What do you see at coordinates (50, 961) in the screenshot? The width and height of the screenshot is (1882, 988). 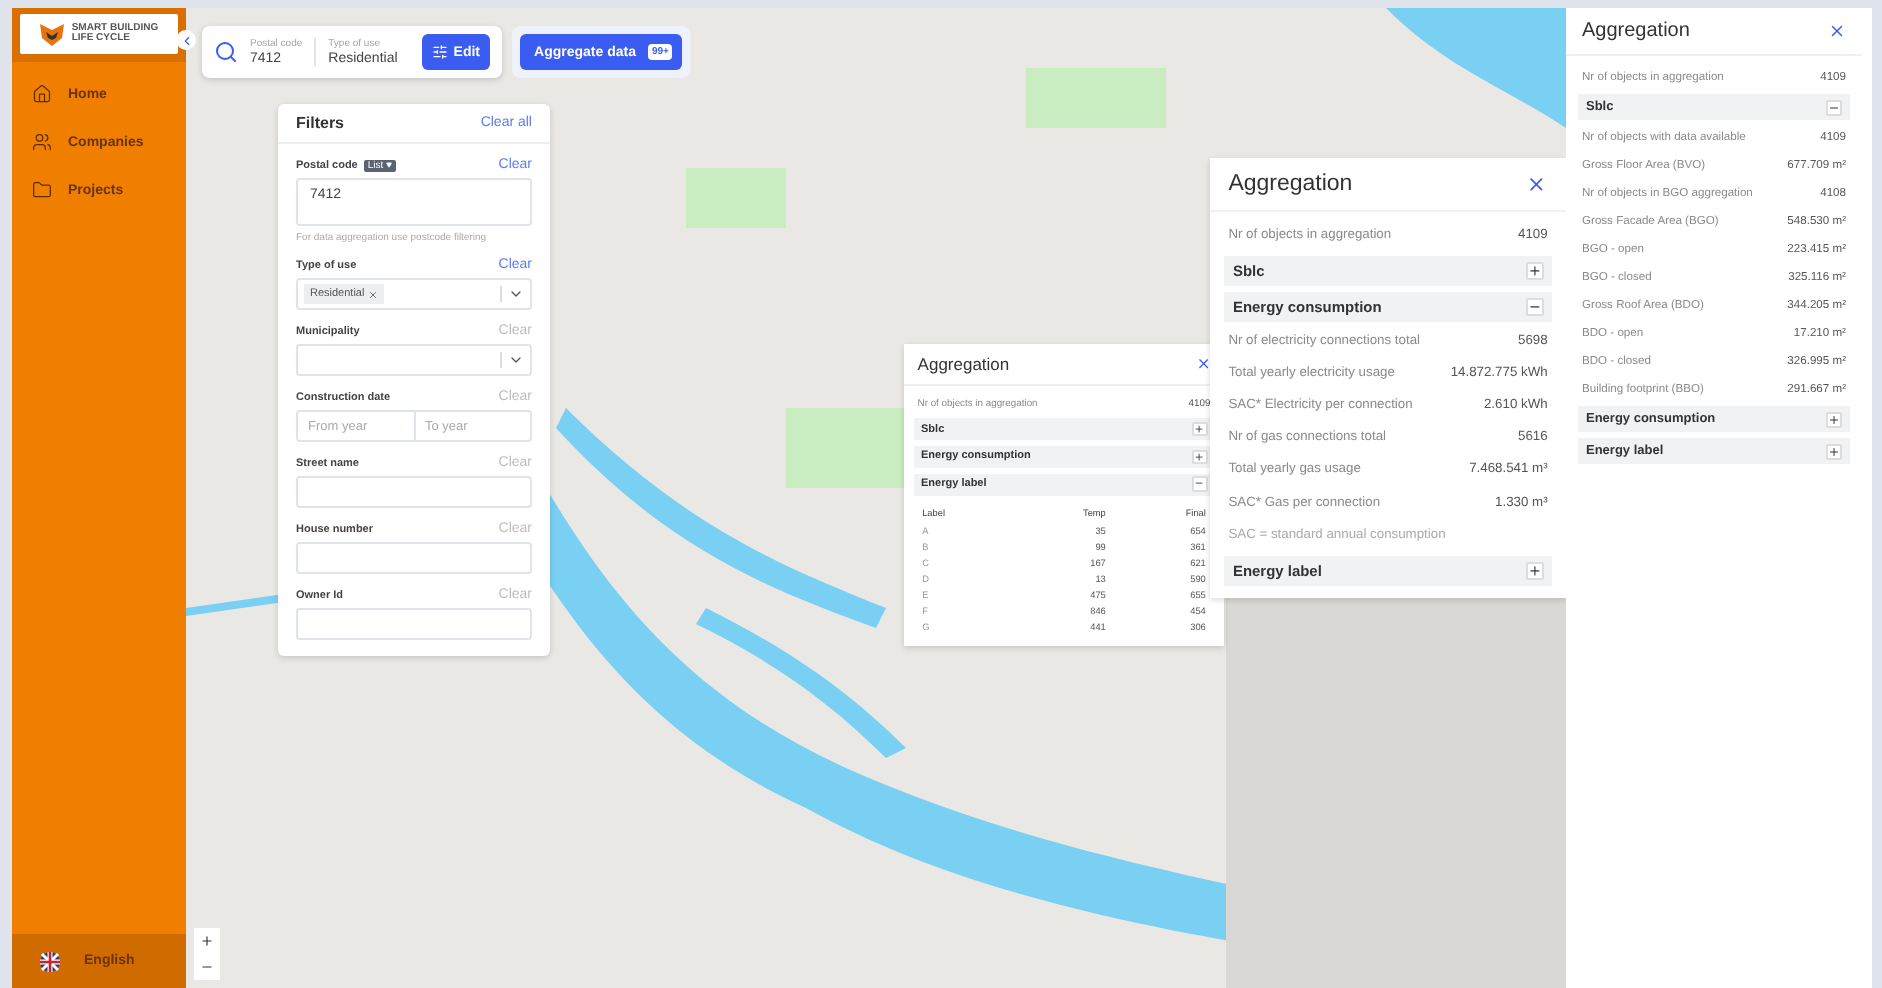 I see `flag-icon` at bounding box center [50, 961].